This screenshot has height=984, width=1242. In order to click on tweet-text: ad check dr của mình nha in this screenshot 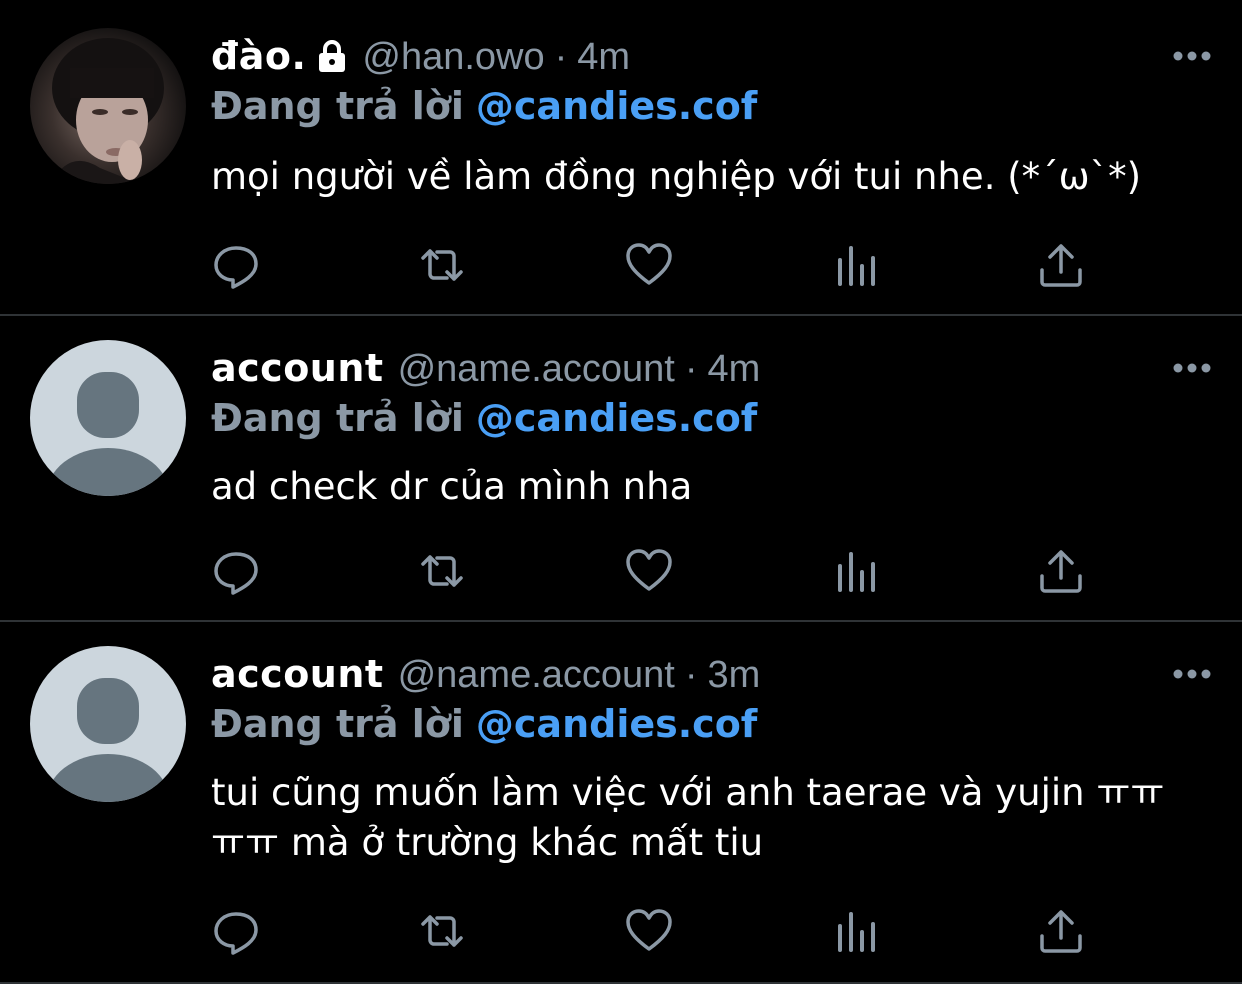, I will do `click(452, 486)`.